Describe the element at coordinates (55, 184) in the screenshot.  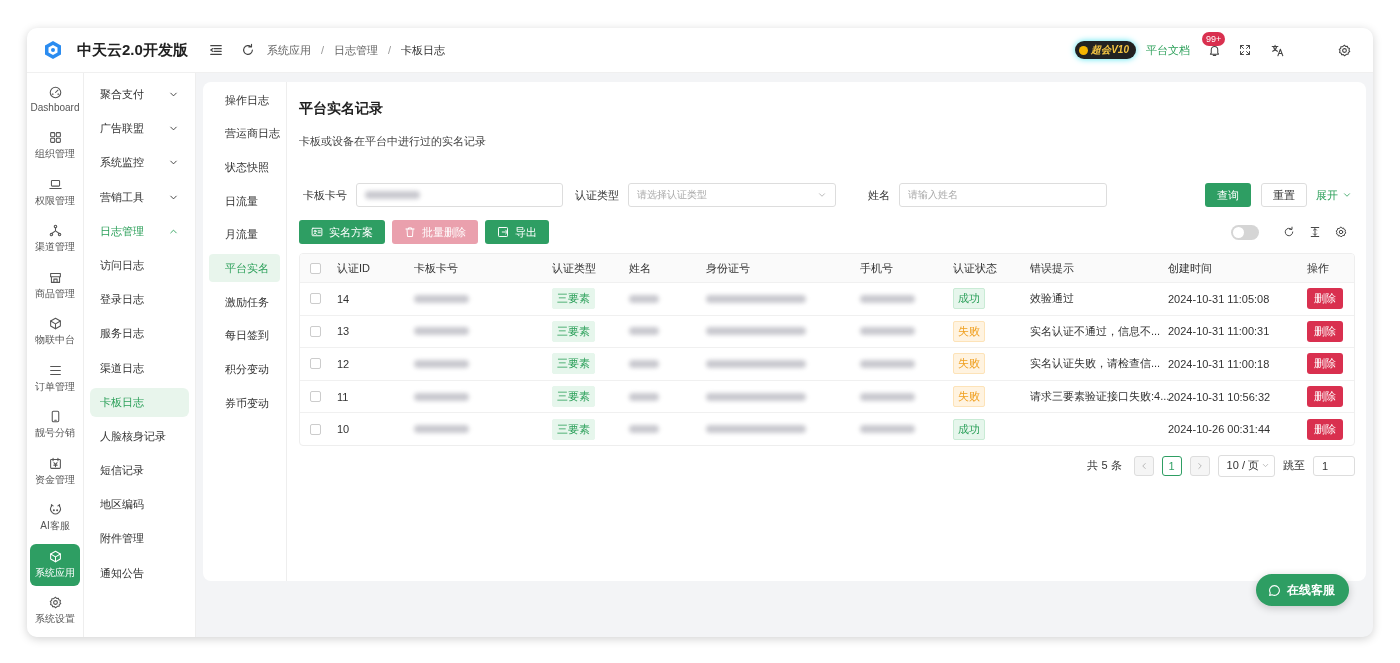
I see `laptop-icon` at that location.